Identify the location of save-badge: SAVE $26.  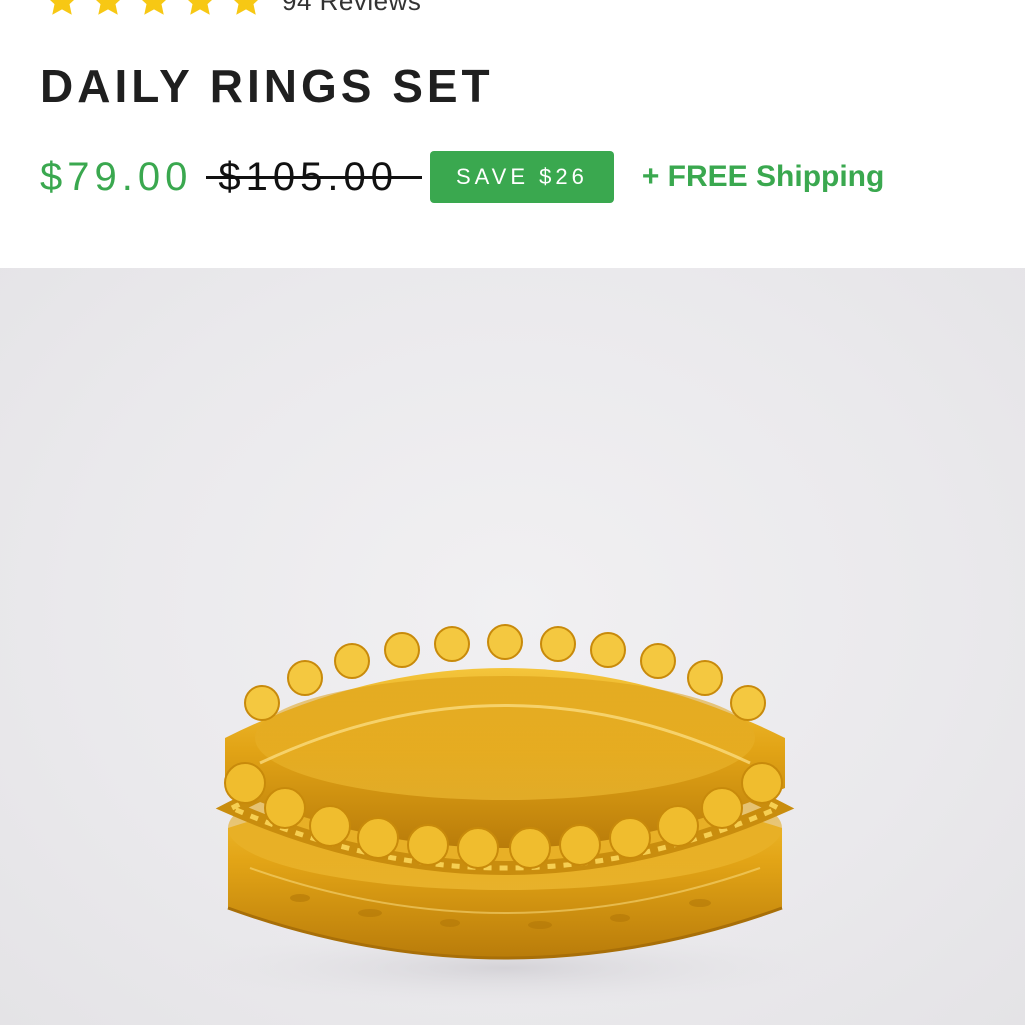
(521, 177).